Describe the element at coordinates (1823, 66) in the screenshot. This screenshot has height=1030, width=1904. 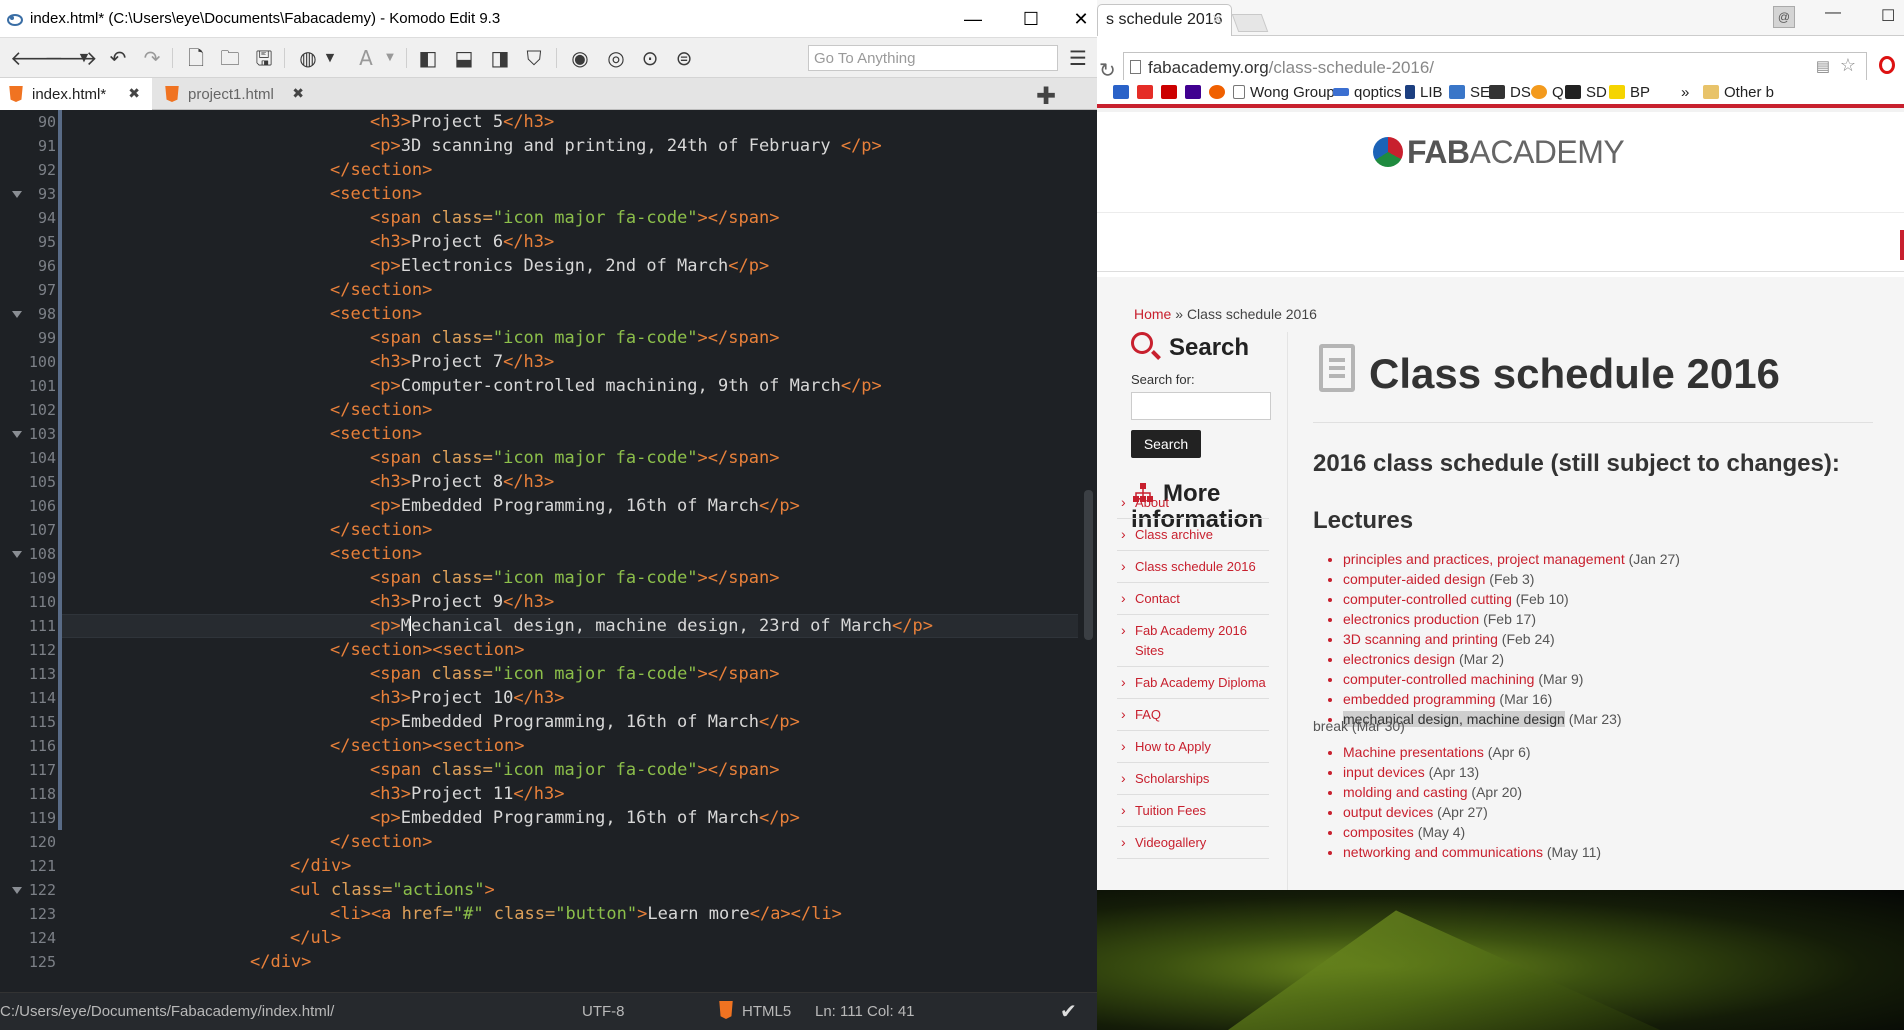
I see `reader-icon: ▤` at that location.